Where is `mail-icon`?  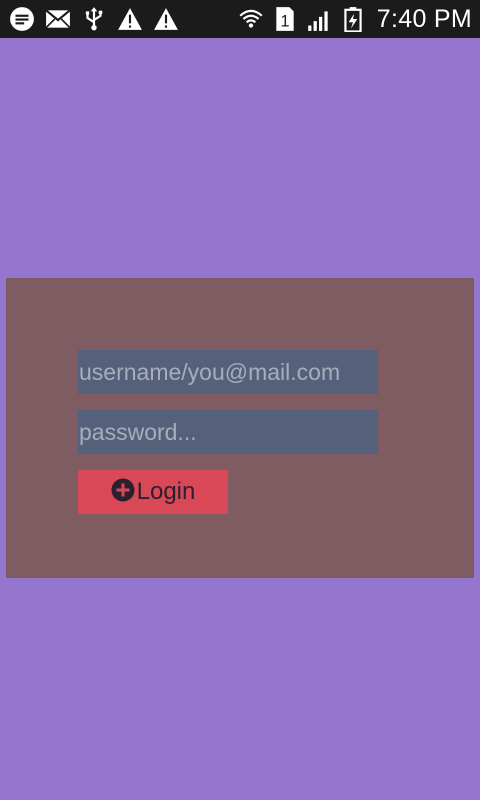
mail-icon is located at coordinates (58, 19).